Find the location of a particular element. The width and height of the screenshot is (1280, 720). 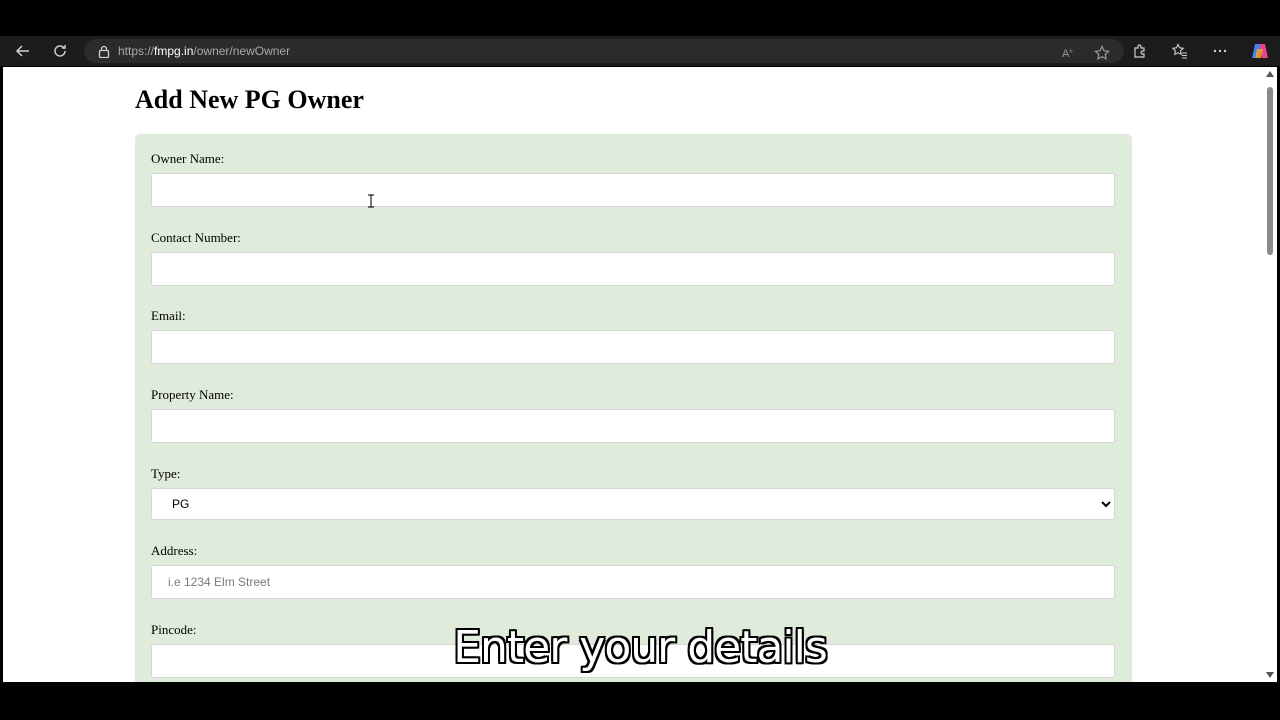

url-path: /owner/newOwner is located at coordinates (242, 51).